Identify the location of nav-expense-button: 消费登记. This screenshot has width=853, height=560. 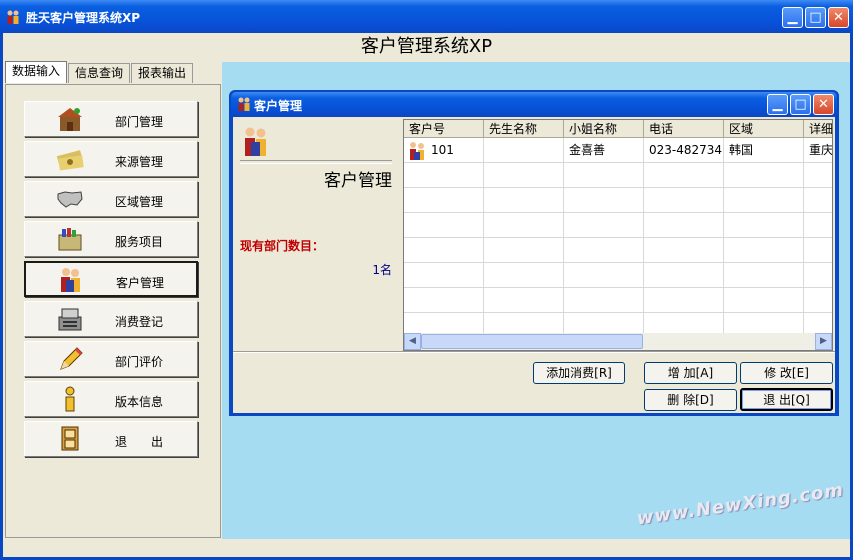
(111, 319).